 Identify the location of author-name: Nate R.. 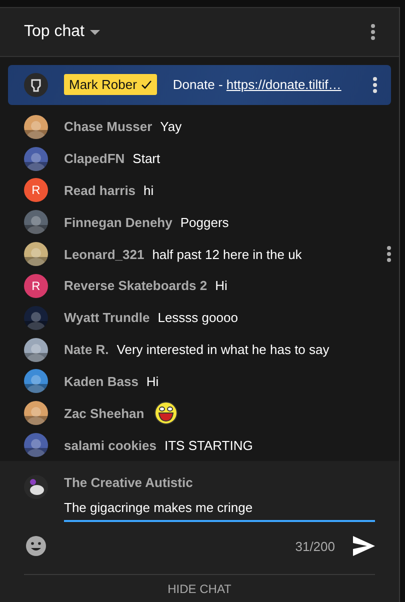
(86, 350).